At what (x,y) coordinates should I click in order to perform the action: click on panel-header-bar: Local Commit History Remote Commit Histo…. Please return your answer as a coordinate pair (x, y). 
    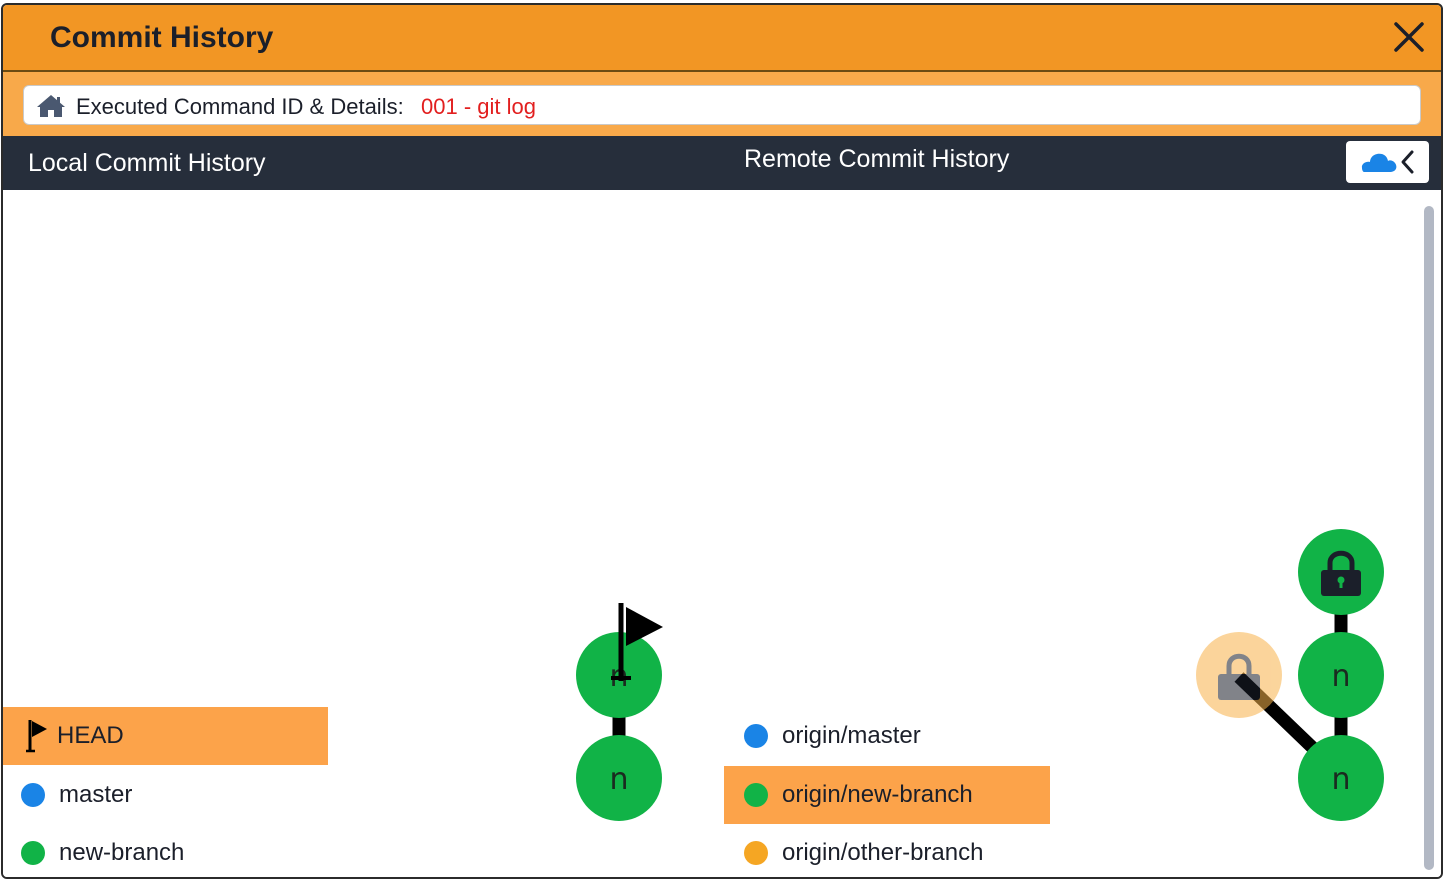
    Looking at the image, I should click on (722, 163).